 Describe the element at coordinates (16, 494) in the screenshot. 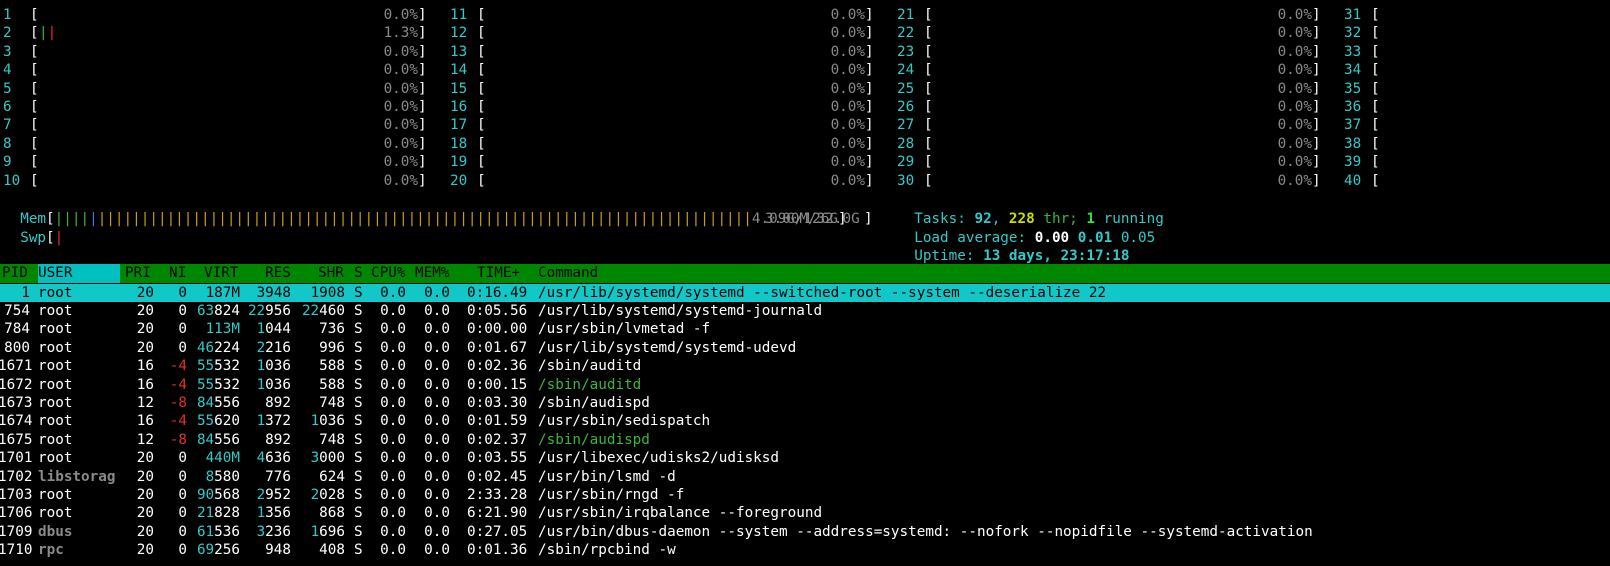

I see `cell-pid: 1703` at that location.